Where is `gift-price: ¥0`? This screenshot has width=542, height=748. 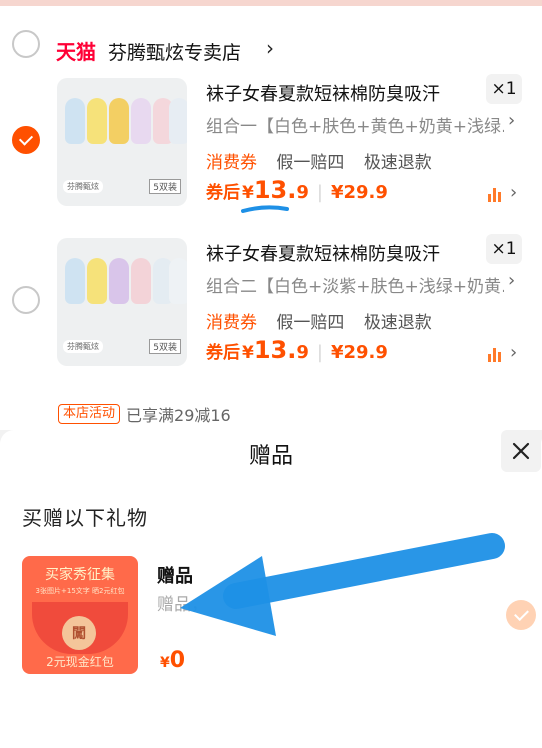
gift-price: ¥0 is located at coordinates (172, 660).